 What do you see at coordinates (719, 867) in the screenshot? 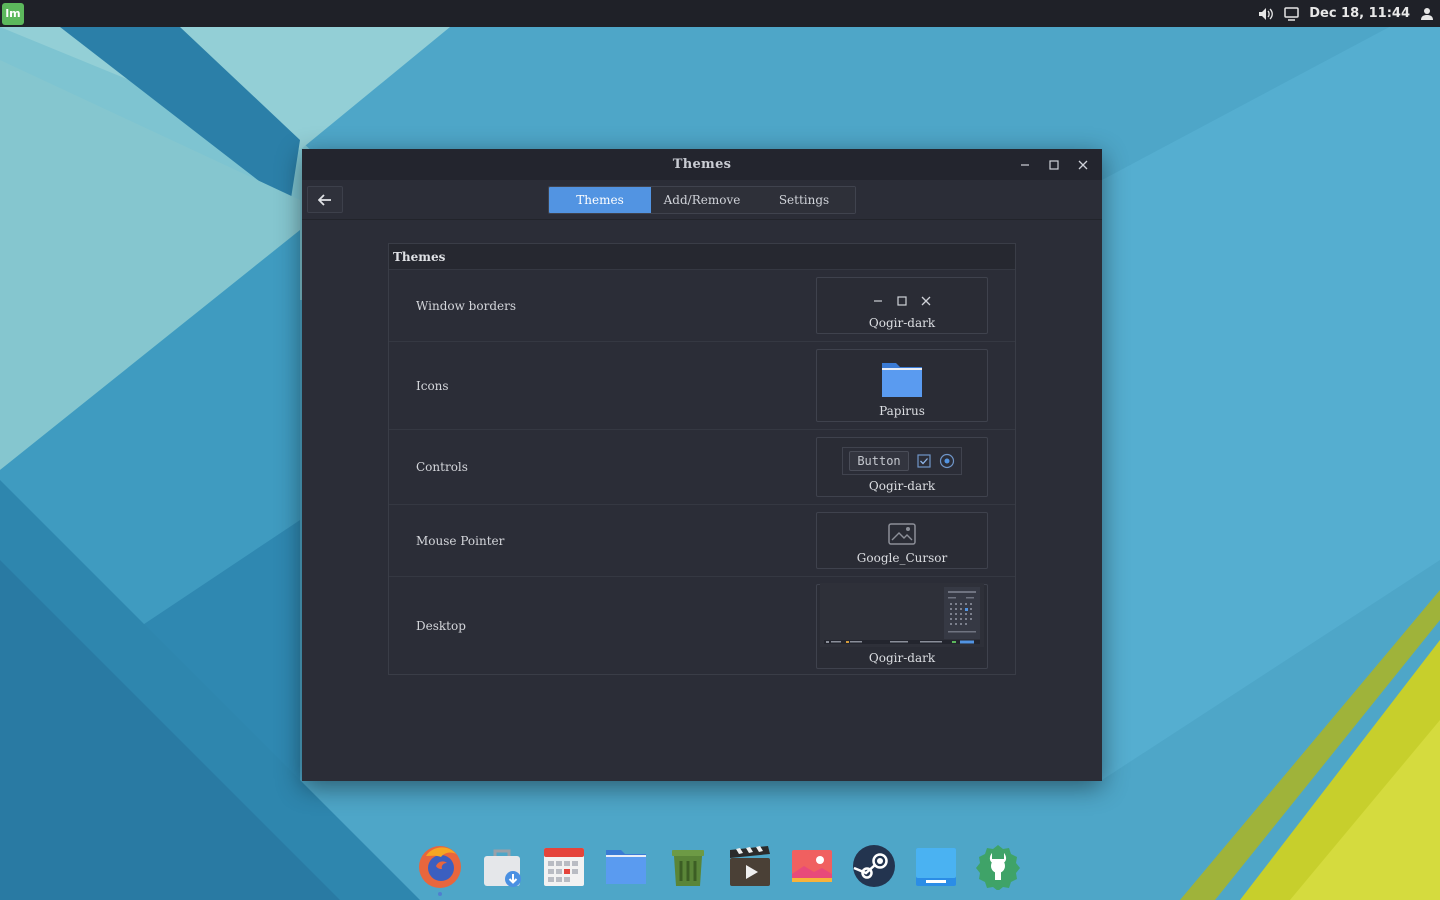
I see `dock` at bounding box center [719, 867].